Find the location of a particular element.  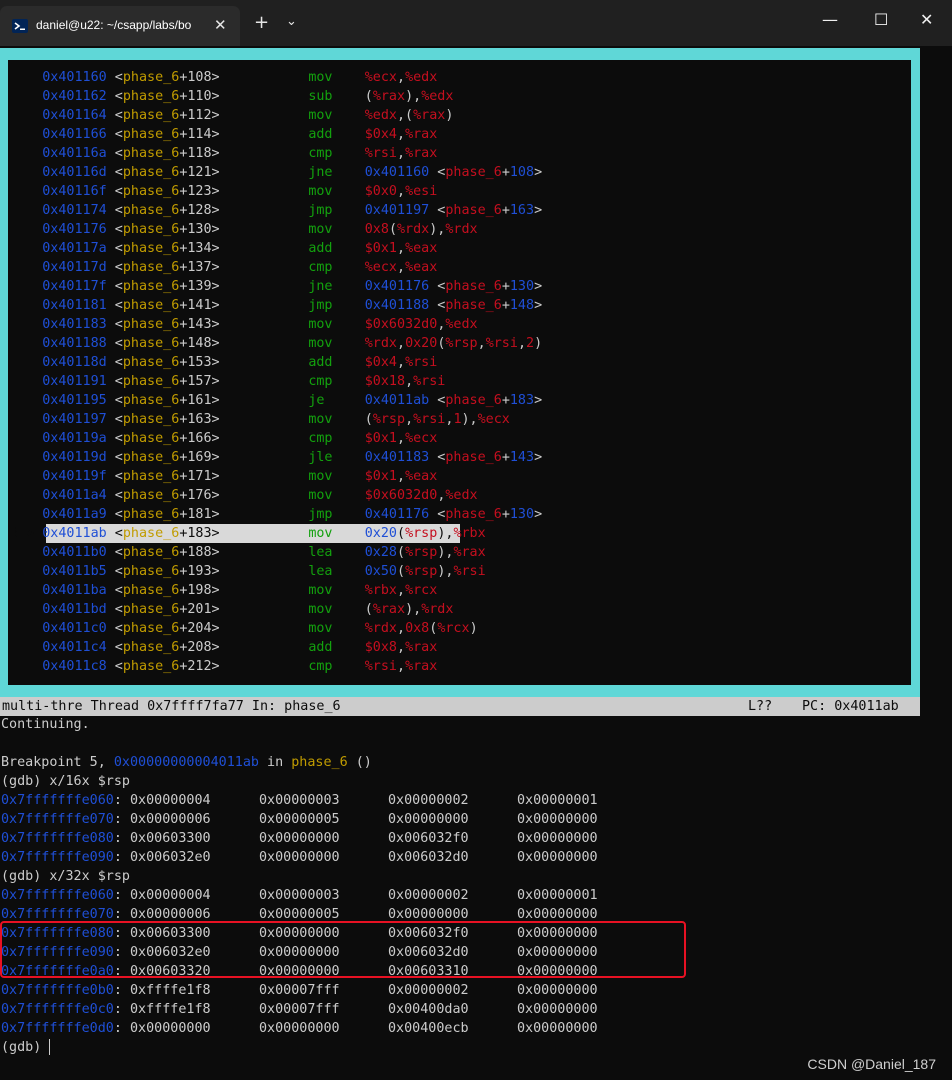

memory-address: 0x7fffffffe070 is located at coordinates (57, 819).